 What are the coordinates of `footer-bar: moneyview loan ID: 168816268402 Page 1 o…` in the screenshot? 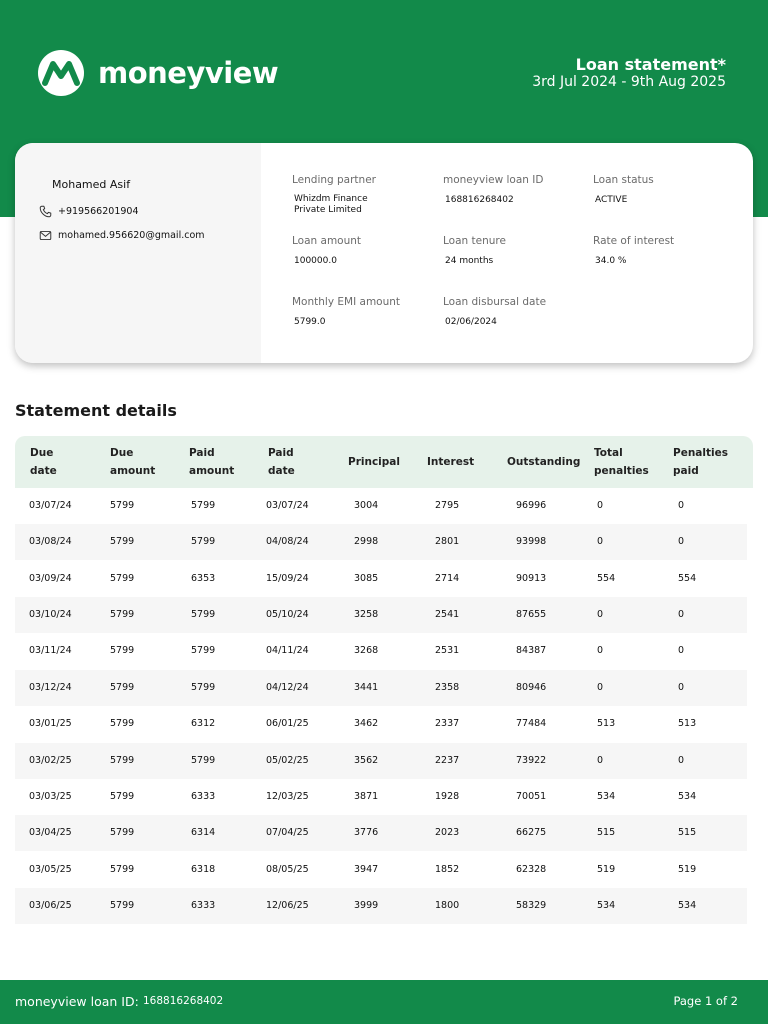 It's located at (384, 1002).